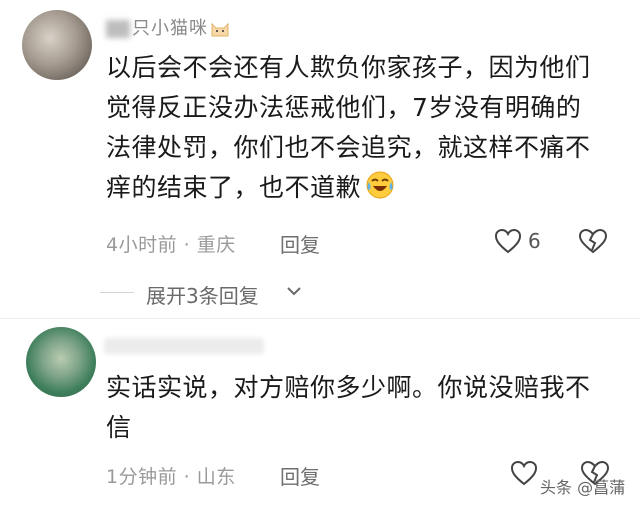 The image size is (640, 507). I want to click on comment-meta: 1分钟前 · 山东, so click(171, 475).